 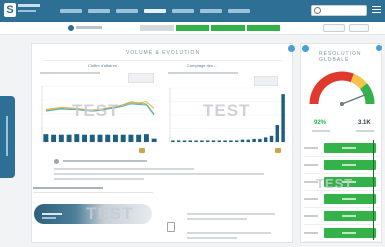 What do you see at coordinates (164, 175) in the screenshot?
I see `description-text` at bounding box center [164, 175].